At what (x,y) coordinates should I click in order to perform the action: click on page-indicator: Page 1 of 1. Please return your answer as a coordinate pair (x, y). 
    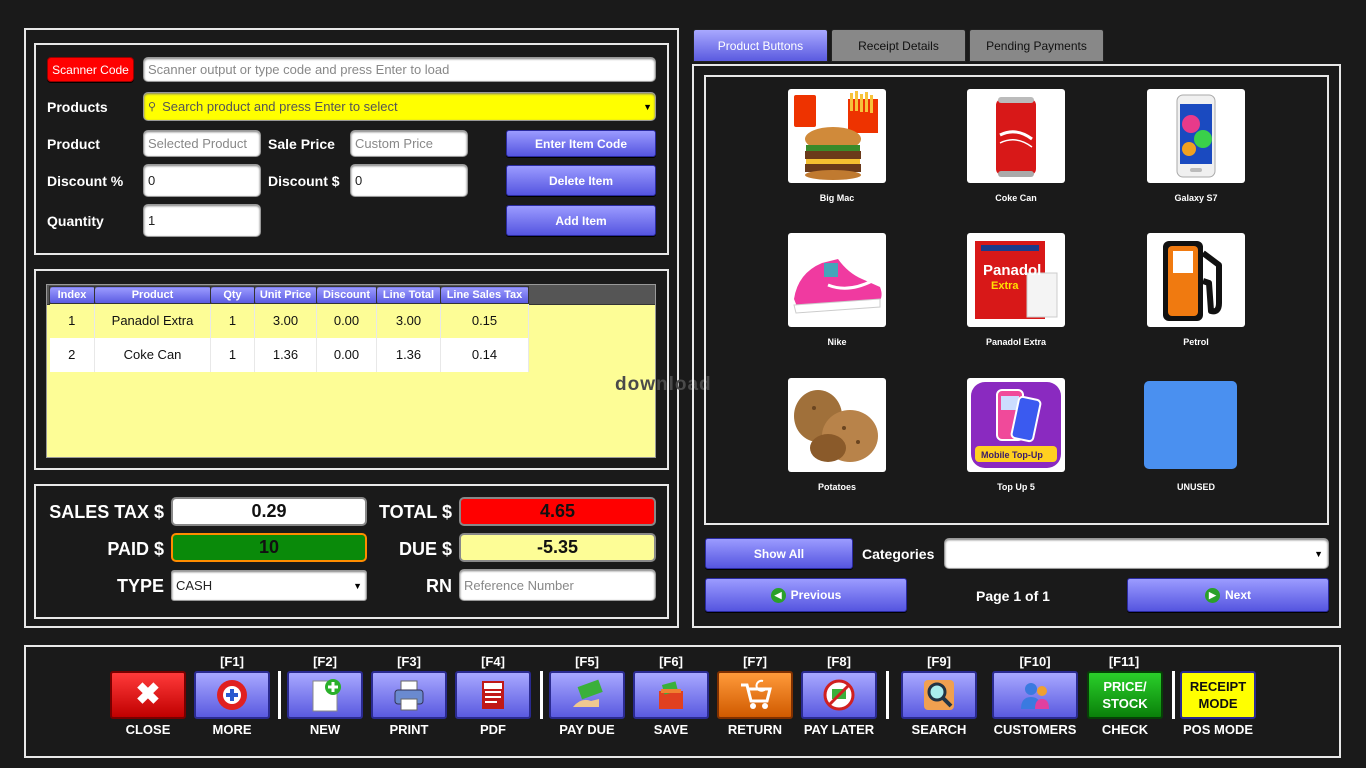
    Looking at the image, I should click on (1013, 596).